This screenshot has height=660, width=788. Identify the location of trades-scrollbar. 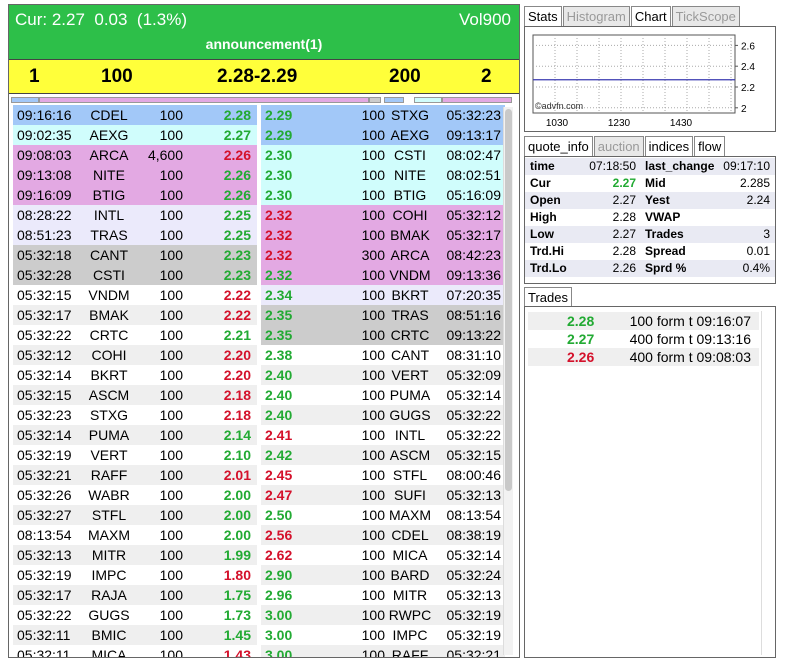
(767, 483).